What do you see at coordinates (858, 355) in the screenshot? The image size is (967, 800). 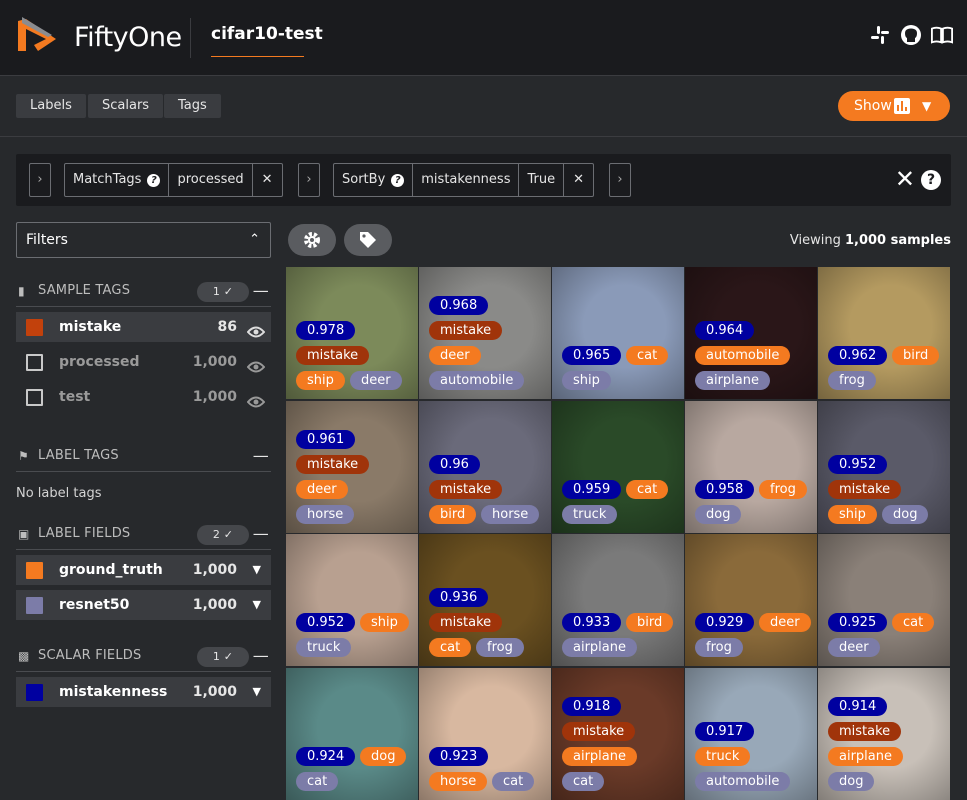 I see `score-badge: 0.962` at bounding box center [858, 355].